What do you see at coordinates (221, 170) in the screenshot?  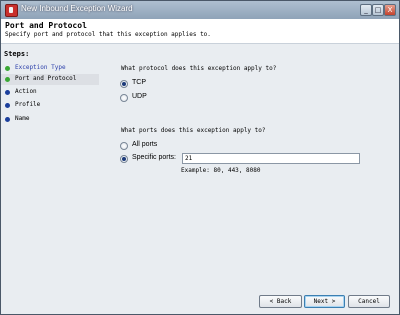 I see `ports-example: Example: 80, 443, 8080` at bounding box center [221, 170].